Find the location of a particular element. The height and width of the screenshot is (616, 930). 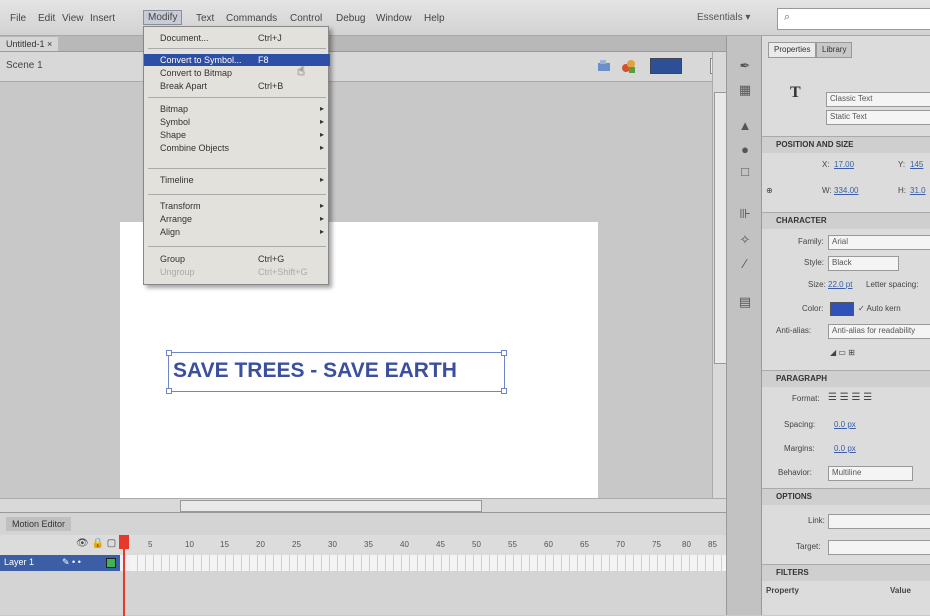

menu-item-ungroup: Ungroup Ctrl+Shift+G is located at coordinates (237, 272).